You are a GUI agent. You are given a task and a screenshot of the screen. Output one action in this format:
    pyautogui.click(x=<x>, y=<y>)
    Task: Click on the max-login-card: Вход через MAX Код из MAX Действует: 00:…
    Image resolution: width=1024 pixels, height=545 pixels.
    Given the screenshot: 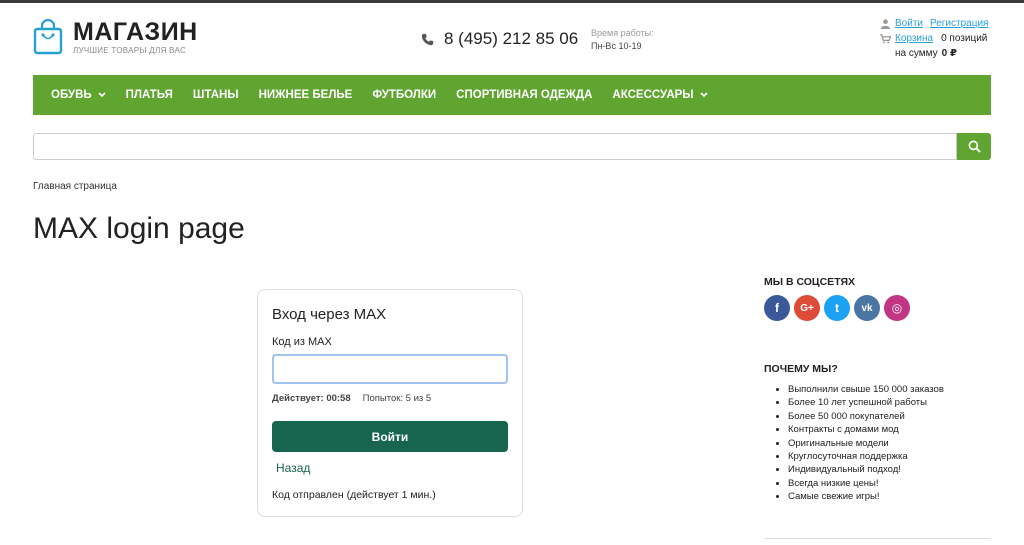 What is the action you would take?
    pyautogui.click(x=390, y=403)
    